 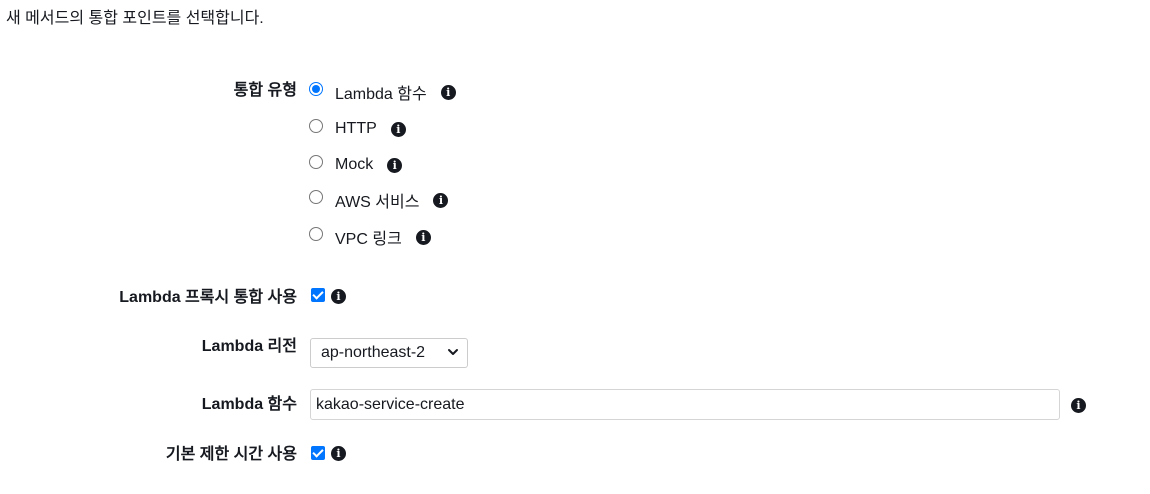 I want to click on intro-text: 새 메서드의 통합 포인트를 선택합니다., so click(x=135, y=18).